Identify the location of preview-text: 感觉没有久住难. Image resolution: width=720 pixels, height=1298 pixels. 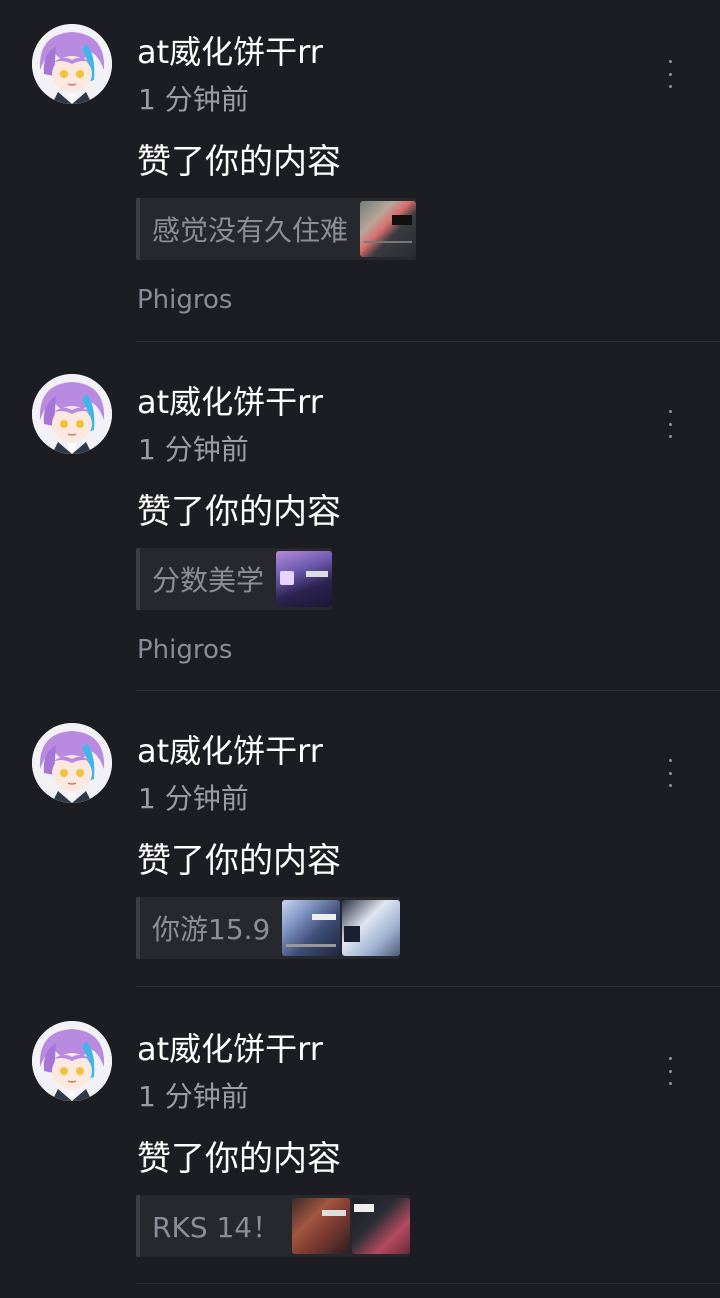
(250, 230).